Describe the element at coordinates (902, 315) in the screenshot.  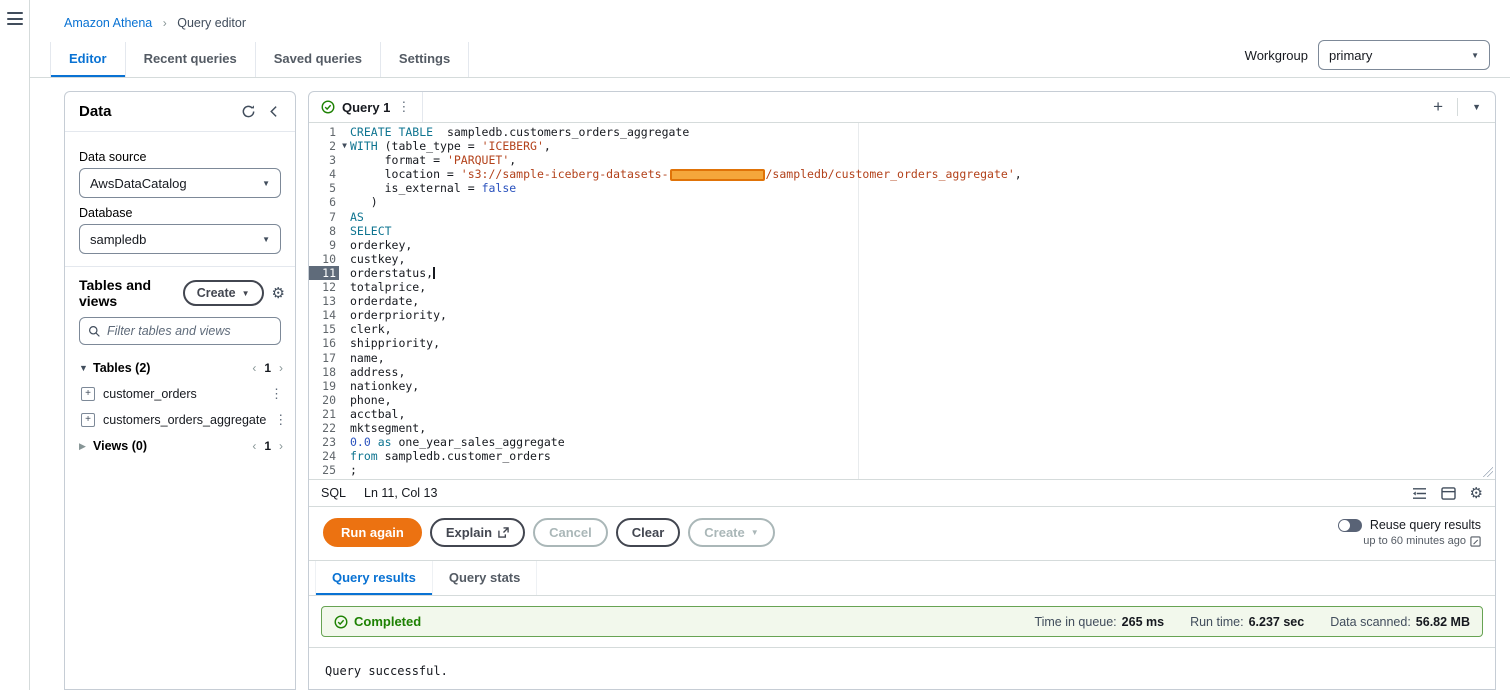
I see `code-line: 14 orderpriority,` at that location.